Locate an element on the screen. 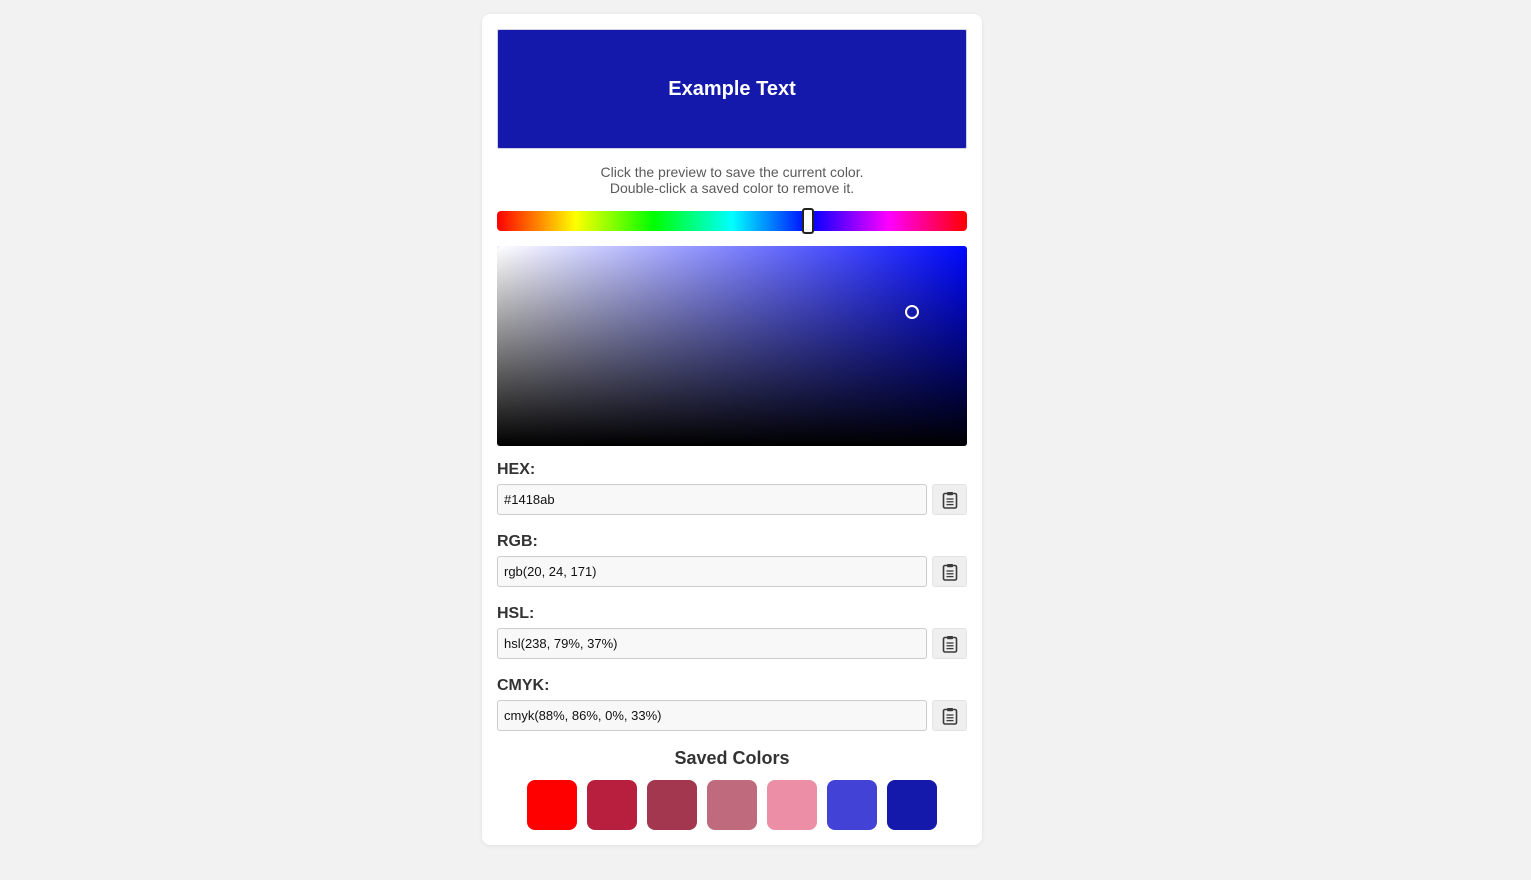 This screenshot has height=880, width=1531. rgb-input is located at coordinates (712, 571).